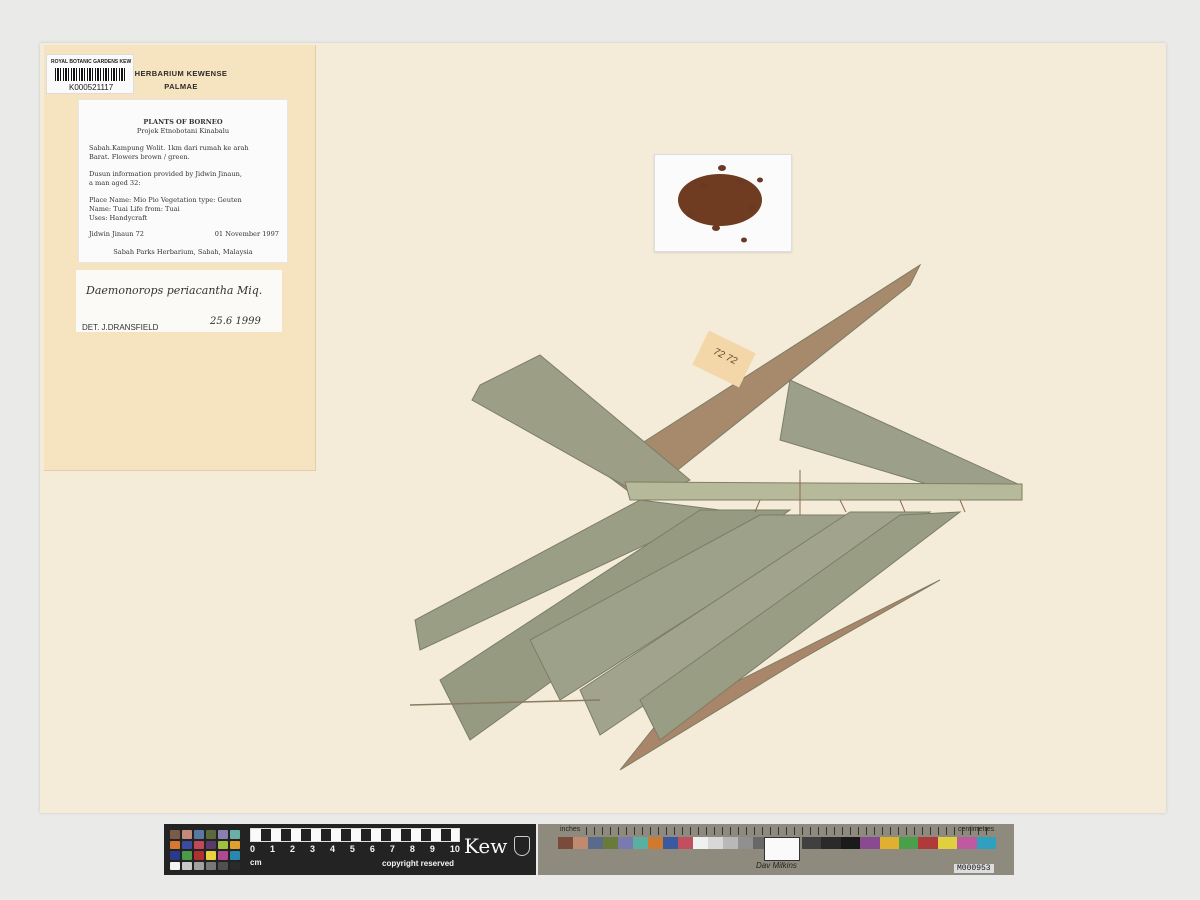 The width and height of the screenshot is (1200, 900). Describe the element at coordinates (776, 865) in the screenshot. I see `signature: Dav Milkins` at that location.